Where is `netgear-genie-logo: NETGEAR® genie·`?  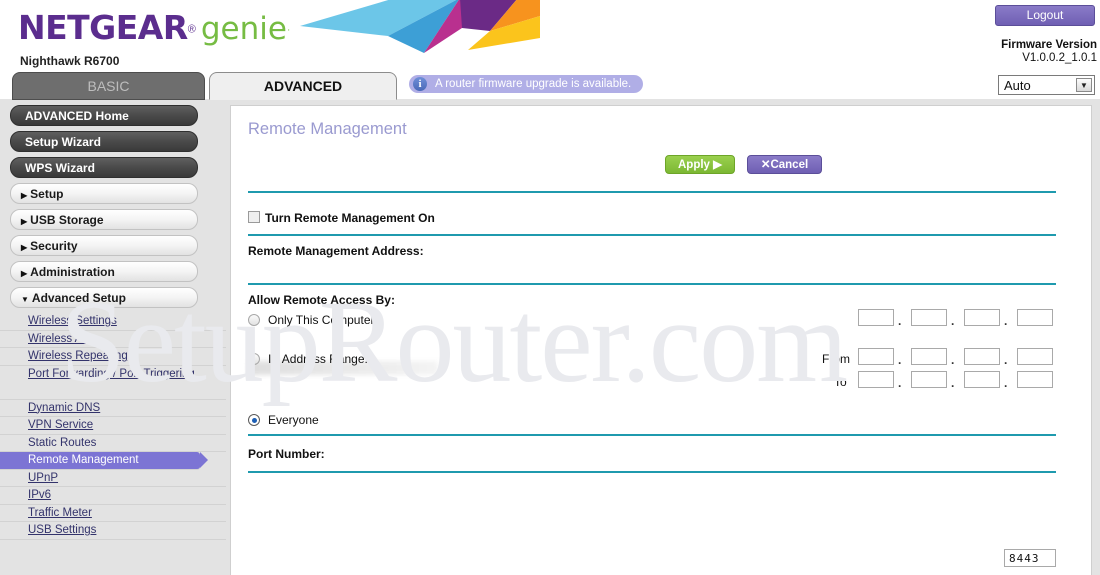 netgear-genie-logo: NETGEAR® genie· is located at coordinates (154, 27).